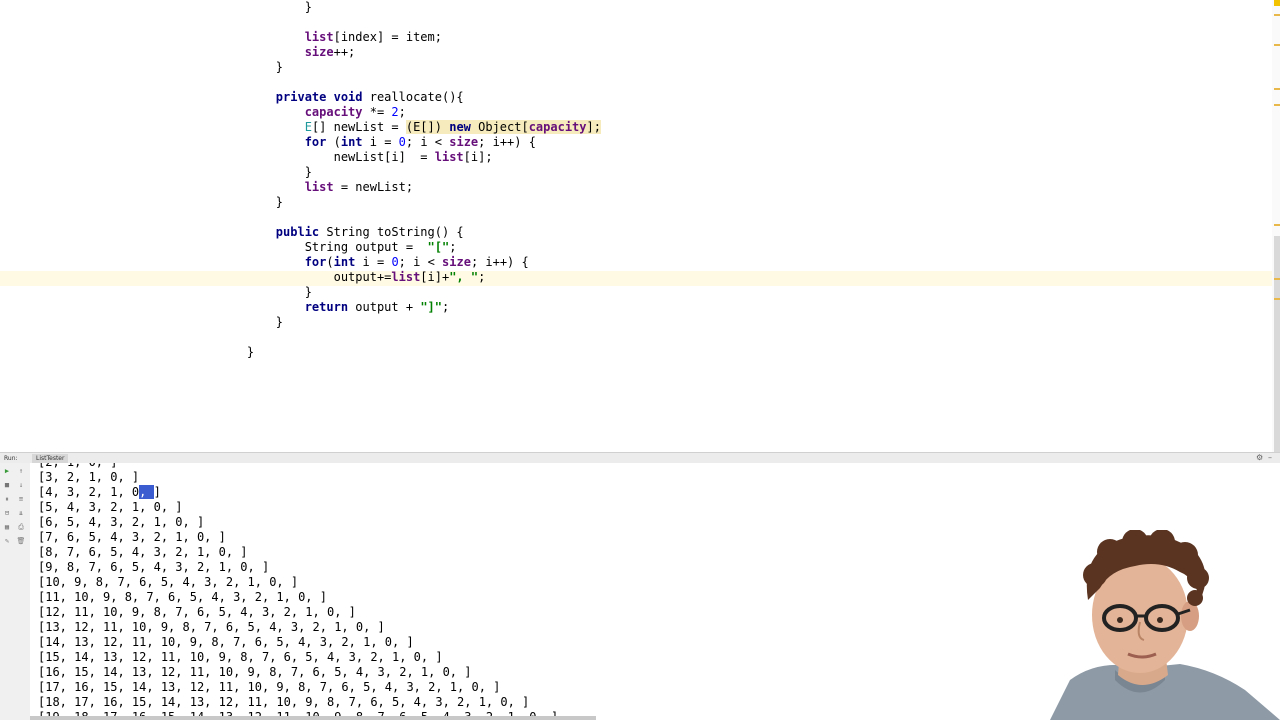 Image resolution: width=1280 pixels, height=720 pixels. Describe the element at coordinates (362, 277) in the screenshot. I see `code-token: output+=` at that location.